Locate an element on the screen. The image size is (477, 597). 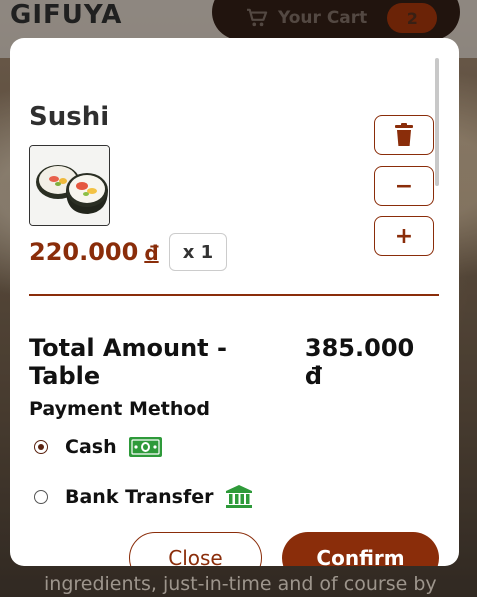
payment-option-cash: Cash is located at coordinates (98, 447).